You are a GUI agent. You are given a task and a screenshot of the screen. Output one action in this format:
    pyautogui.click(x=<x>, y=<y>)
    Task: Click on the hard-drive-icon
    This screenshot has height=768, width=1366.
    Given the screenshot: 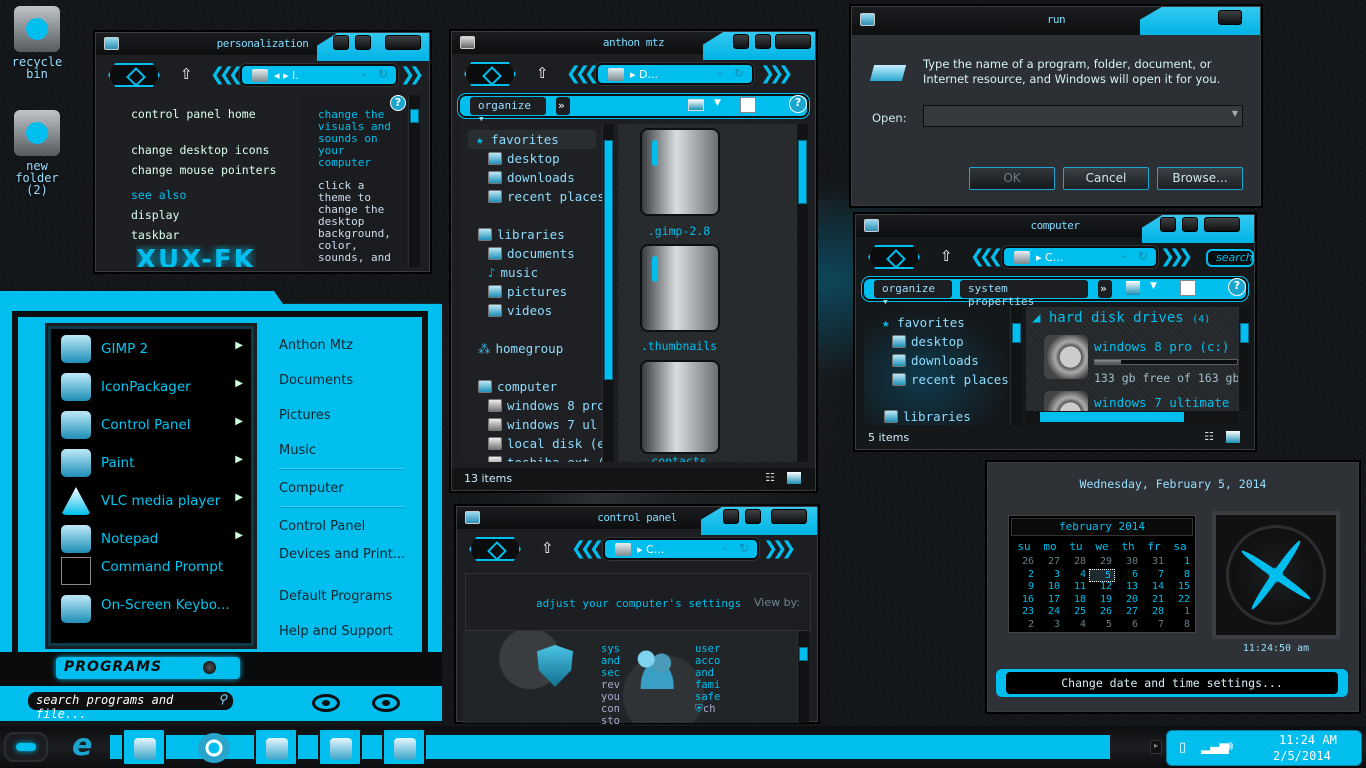 What is the action you would take?
    pyautogui.click(x=1066, y=357)
    